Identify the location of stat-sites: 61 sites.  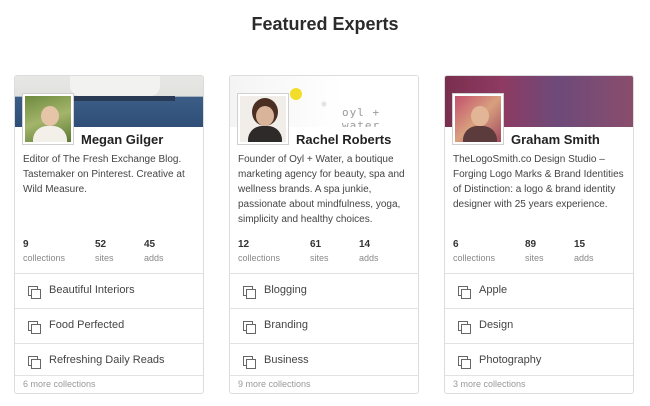
(319, 251).